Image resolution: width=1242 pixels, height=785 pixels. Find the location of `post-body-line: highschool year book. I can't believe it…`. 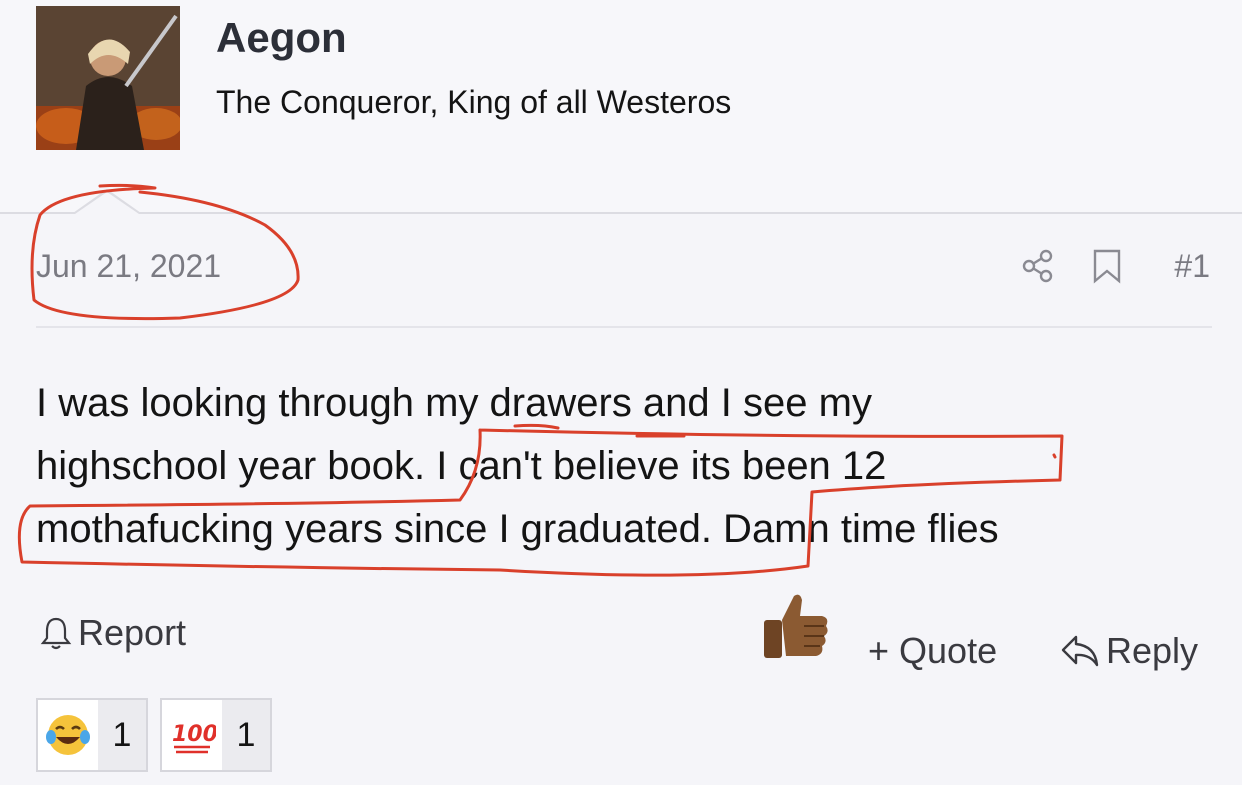

post-body-line: highschool year book. I can't believe it… is located at coordinates (461, 466).